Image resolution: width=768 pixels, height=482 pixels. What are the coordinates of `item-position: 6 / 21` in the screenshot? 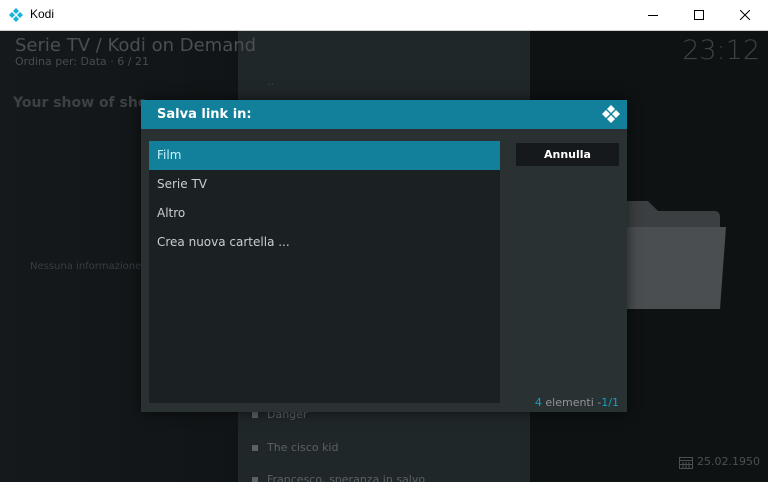 It's located at (133, 61).